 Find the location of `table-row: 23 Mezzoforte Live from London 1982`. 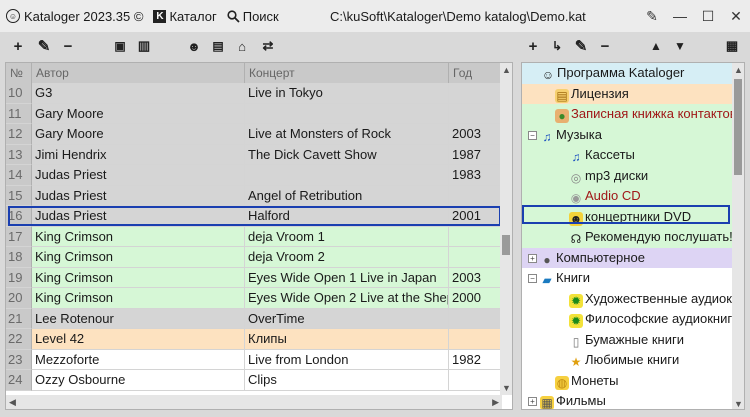

table-row: 23 Mezzoforte Live from London 1982 is located at coordinates (254, 359).